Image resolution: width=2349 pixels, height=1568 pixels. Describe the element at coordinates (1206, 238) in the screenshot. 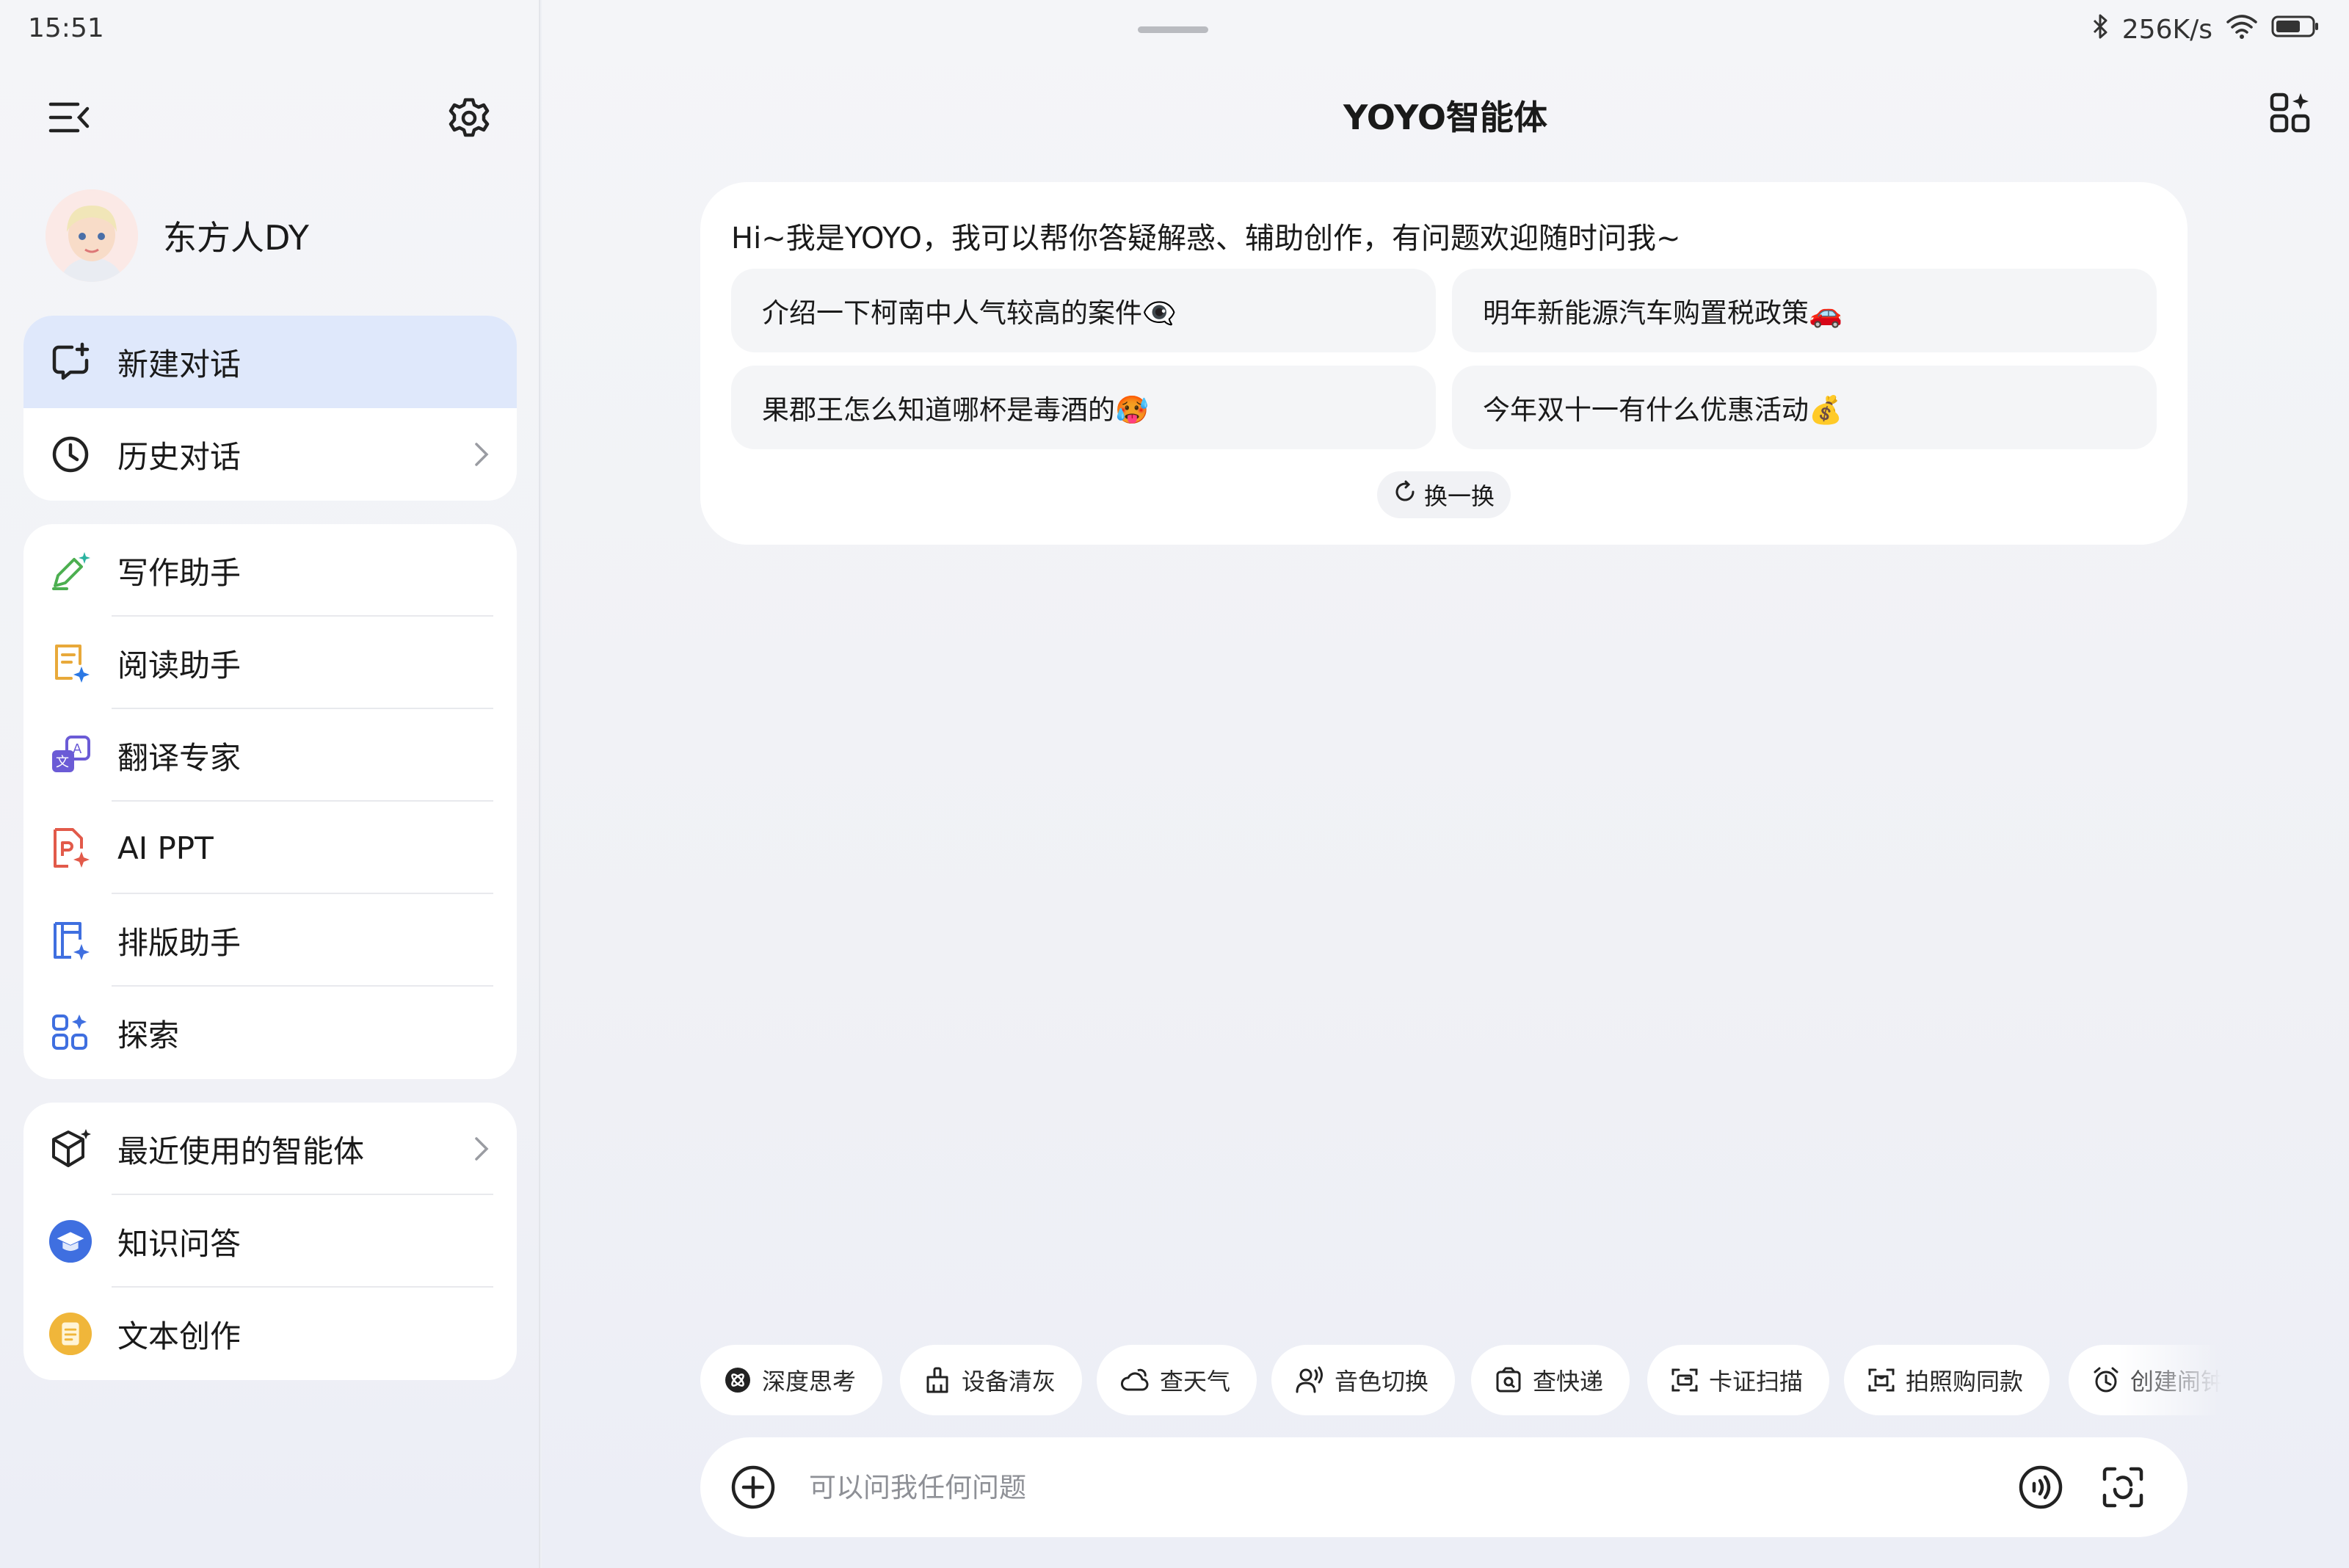

I see `welcome-message: Hi~我是YOYO，我可以帮你答疑解惑、辅助创作，有问题欢迎随时问我~` at that location.